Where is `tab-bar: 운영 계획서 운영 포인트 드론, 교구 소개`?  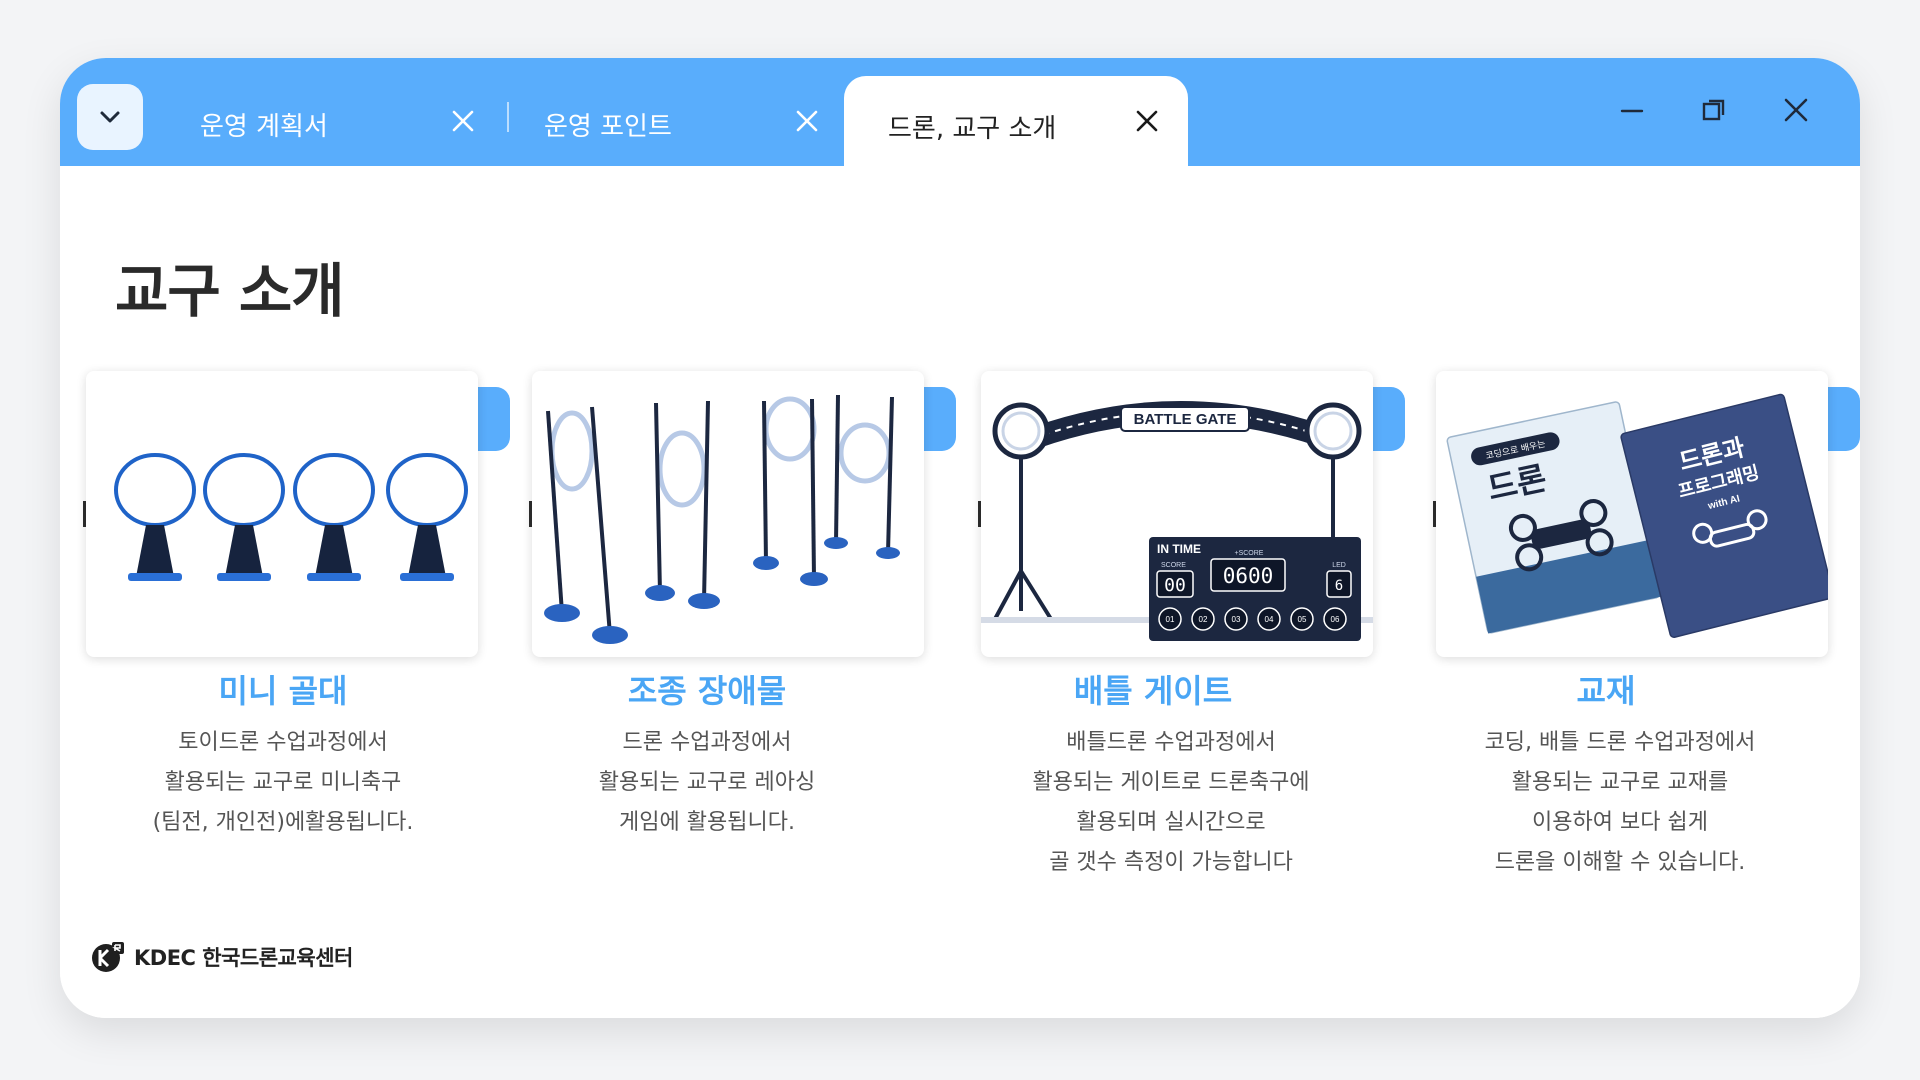
tab-bar: 운영 계획서 운영 포인트 드론, 교구 소개 is located at coordinates (960, 113).